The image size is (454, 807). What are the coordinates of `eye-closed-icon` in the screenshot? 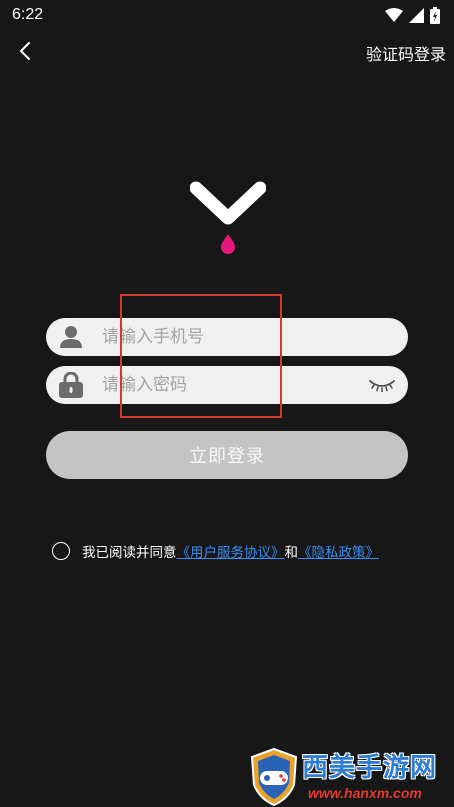 It's located at (382, 385).